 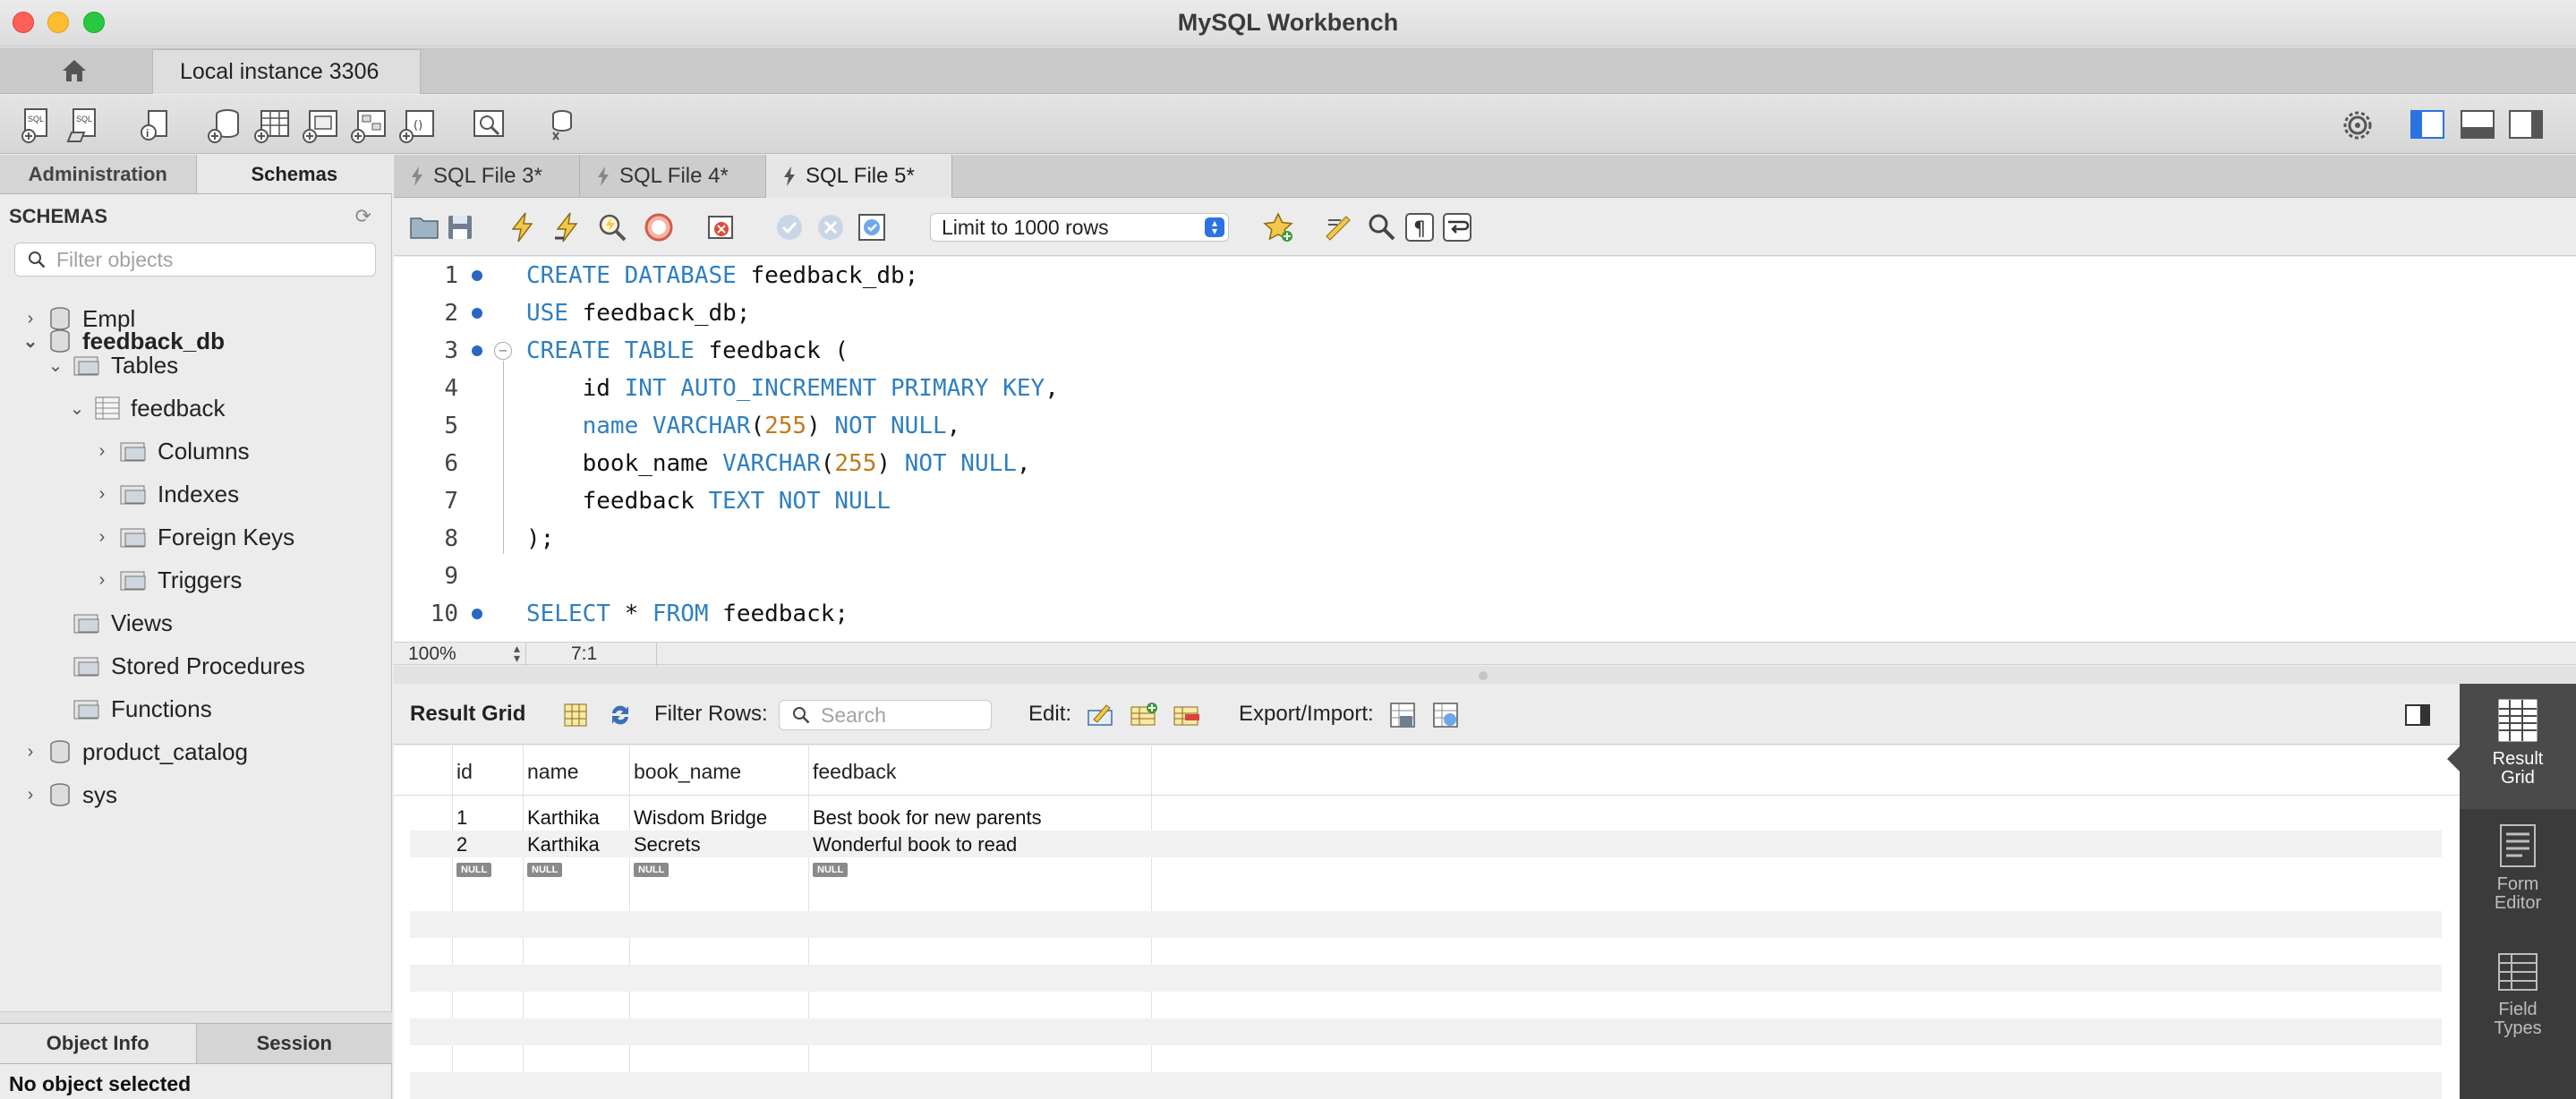 What do you see at coordinates (142, 708) in the screenshot?
I see `tree-item-functions: Functions` at bounding box center [142, 708].